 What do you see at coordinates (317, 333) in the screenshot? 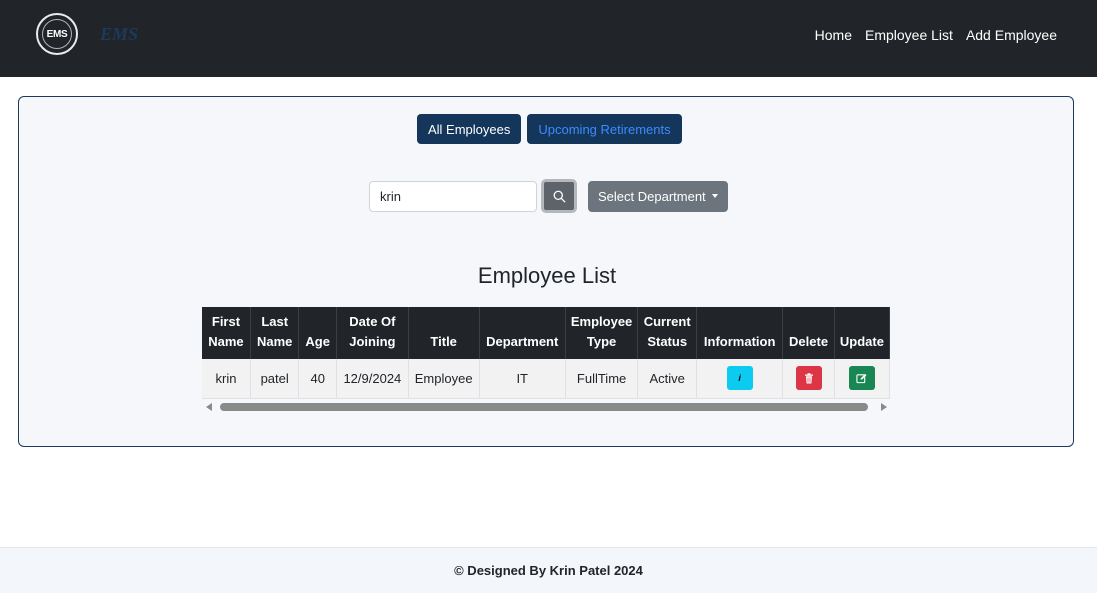
I see `header-age: Age` at bounding box center [317, 333].